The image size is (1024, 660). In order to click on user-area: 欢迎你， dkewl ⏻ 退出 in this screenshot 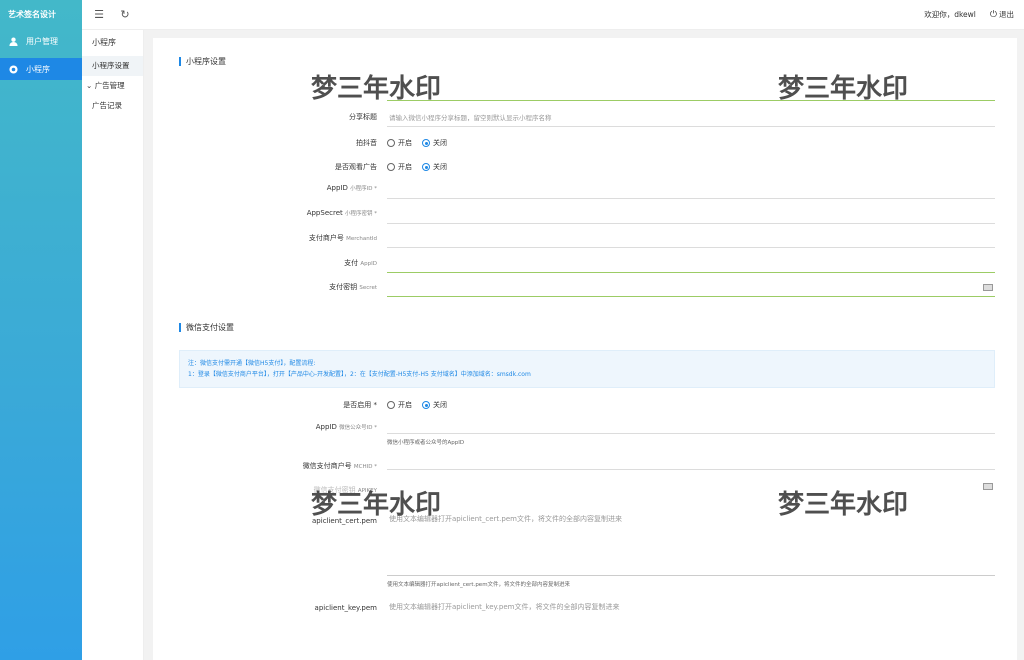, I will do `click(967, 14)`.